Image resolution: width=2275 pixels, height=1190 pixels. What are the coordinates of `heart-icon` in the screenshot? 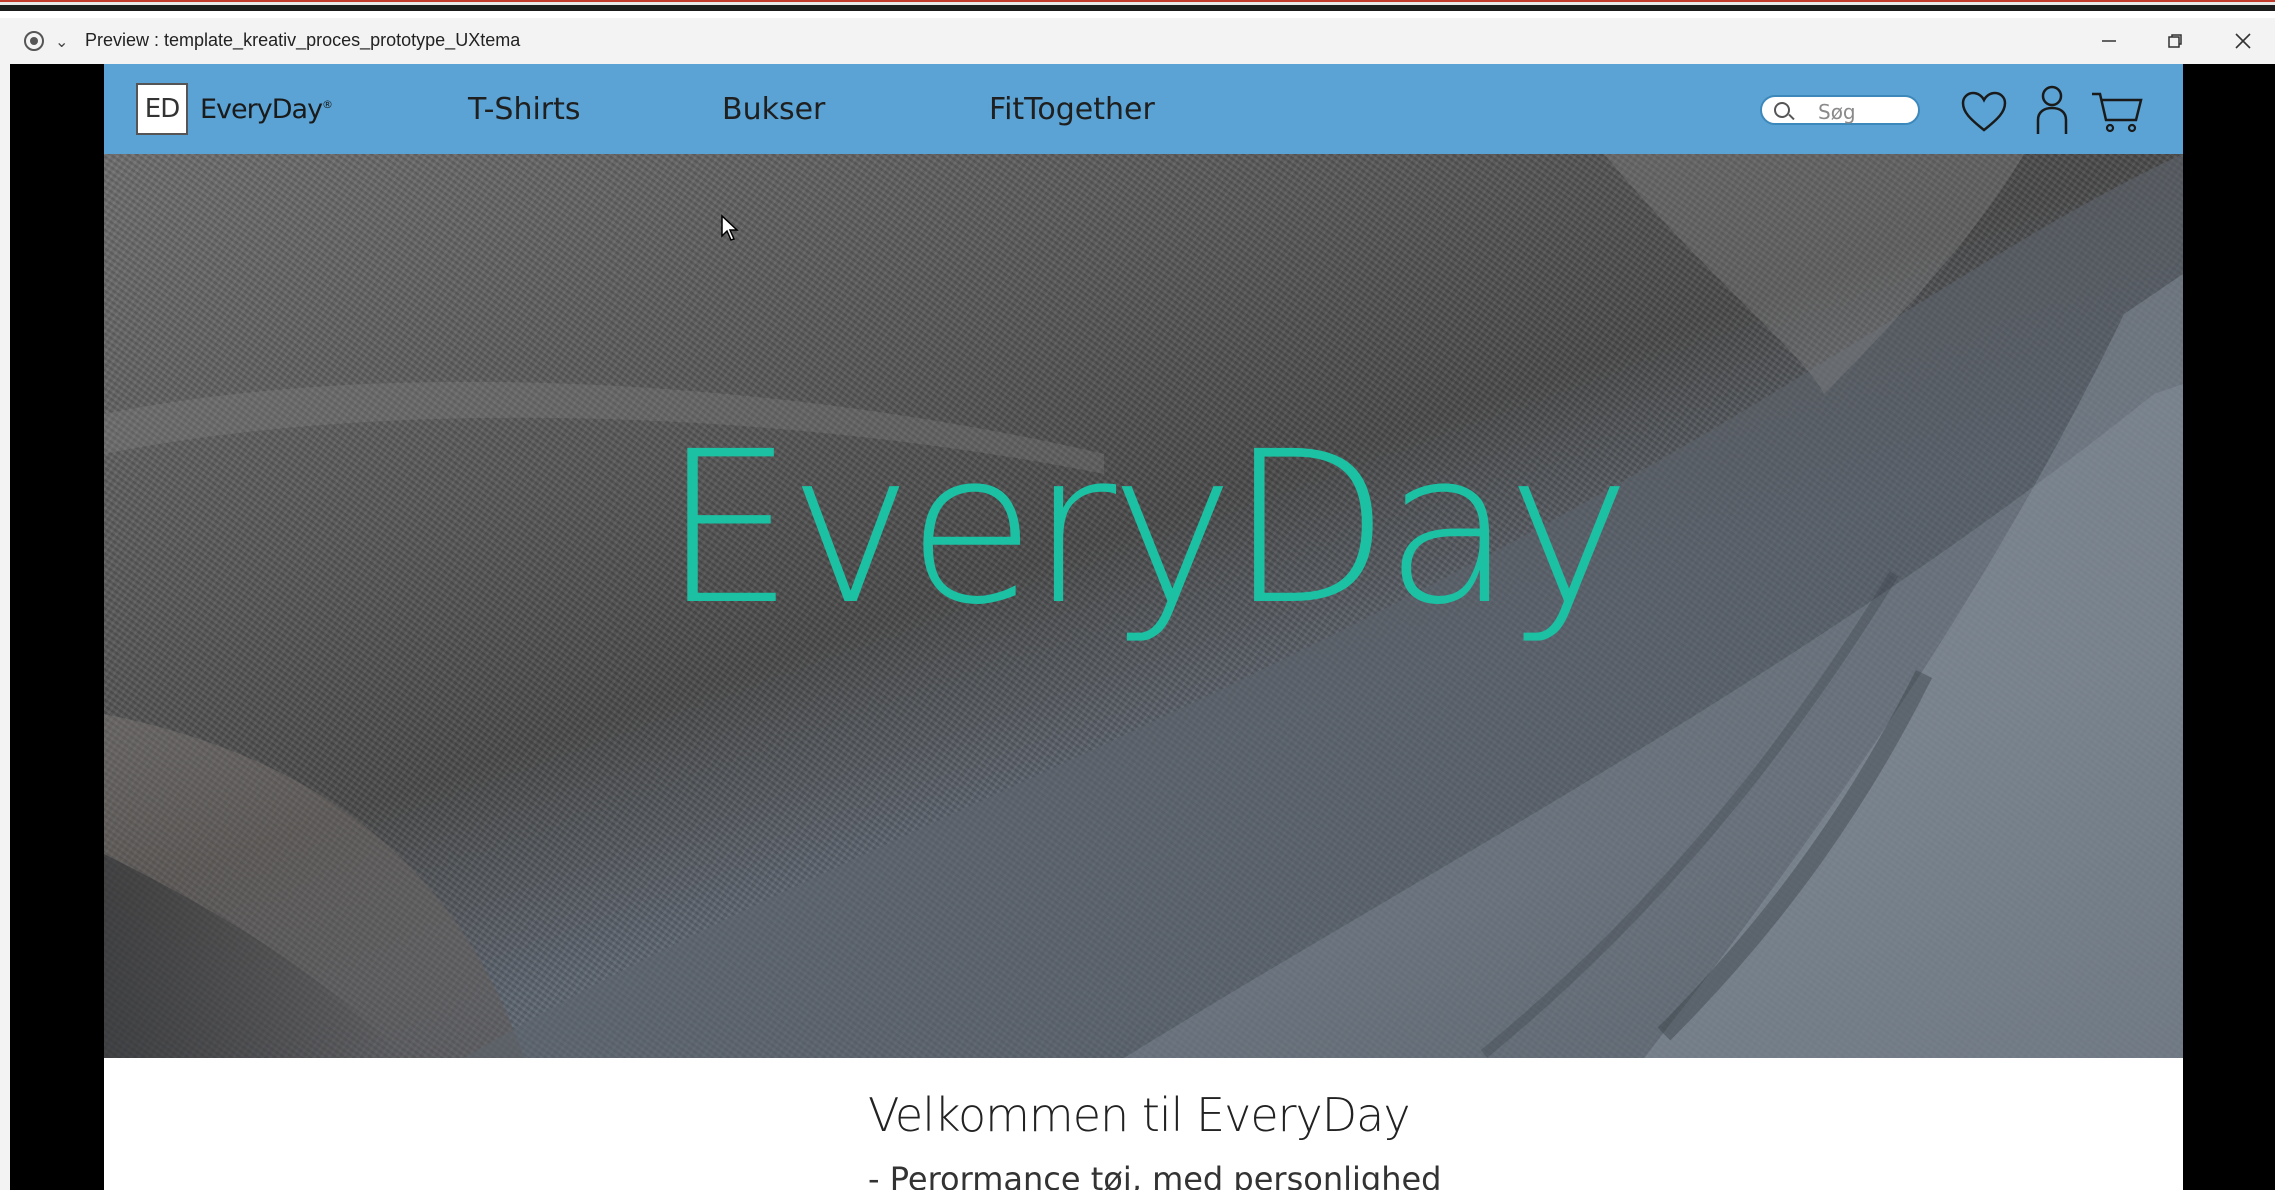 It's located at (1984, 114).